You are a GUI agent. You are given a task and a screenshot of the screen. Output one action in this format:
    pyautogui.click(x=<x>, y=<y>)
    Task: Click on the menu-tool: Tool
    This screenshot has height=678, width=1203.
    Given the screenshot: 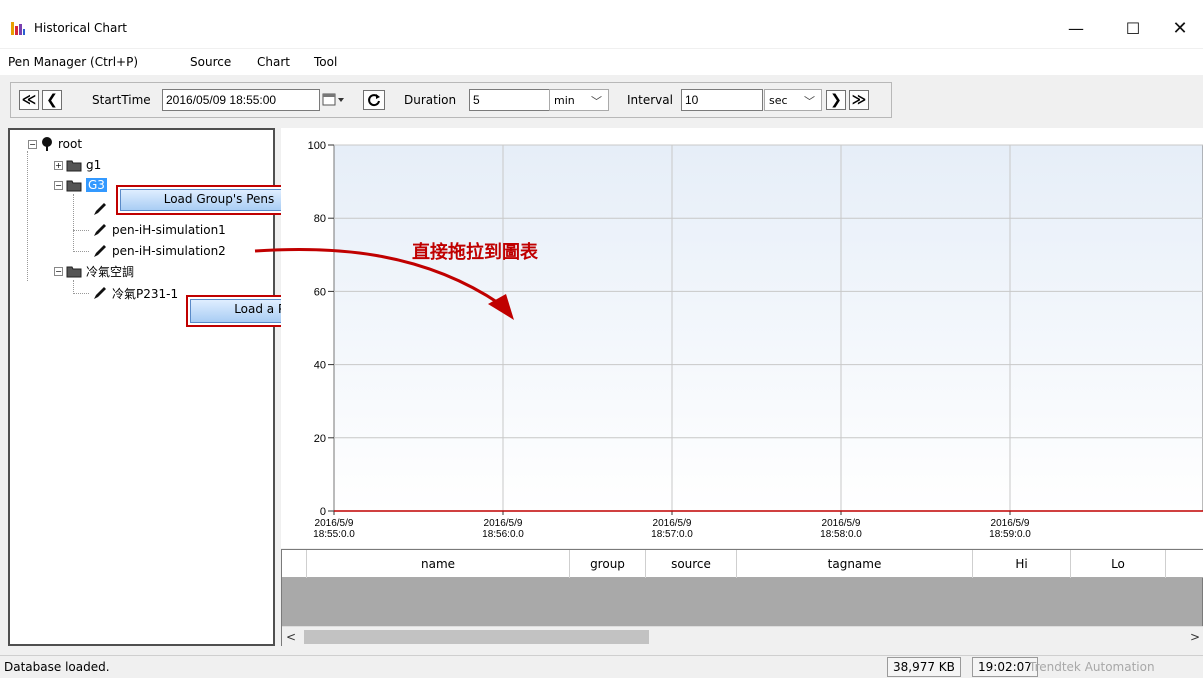 What is the action you would take?
    pyautogui.click(x=325, y=62)
    